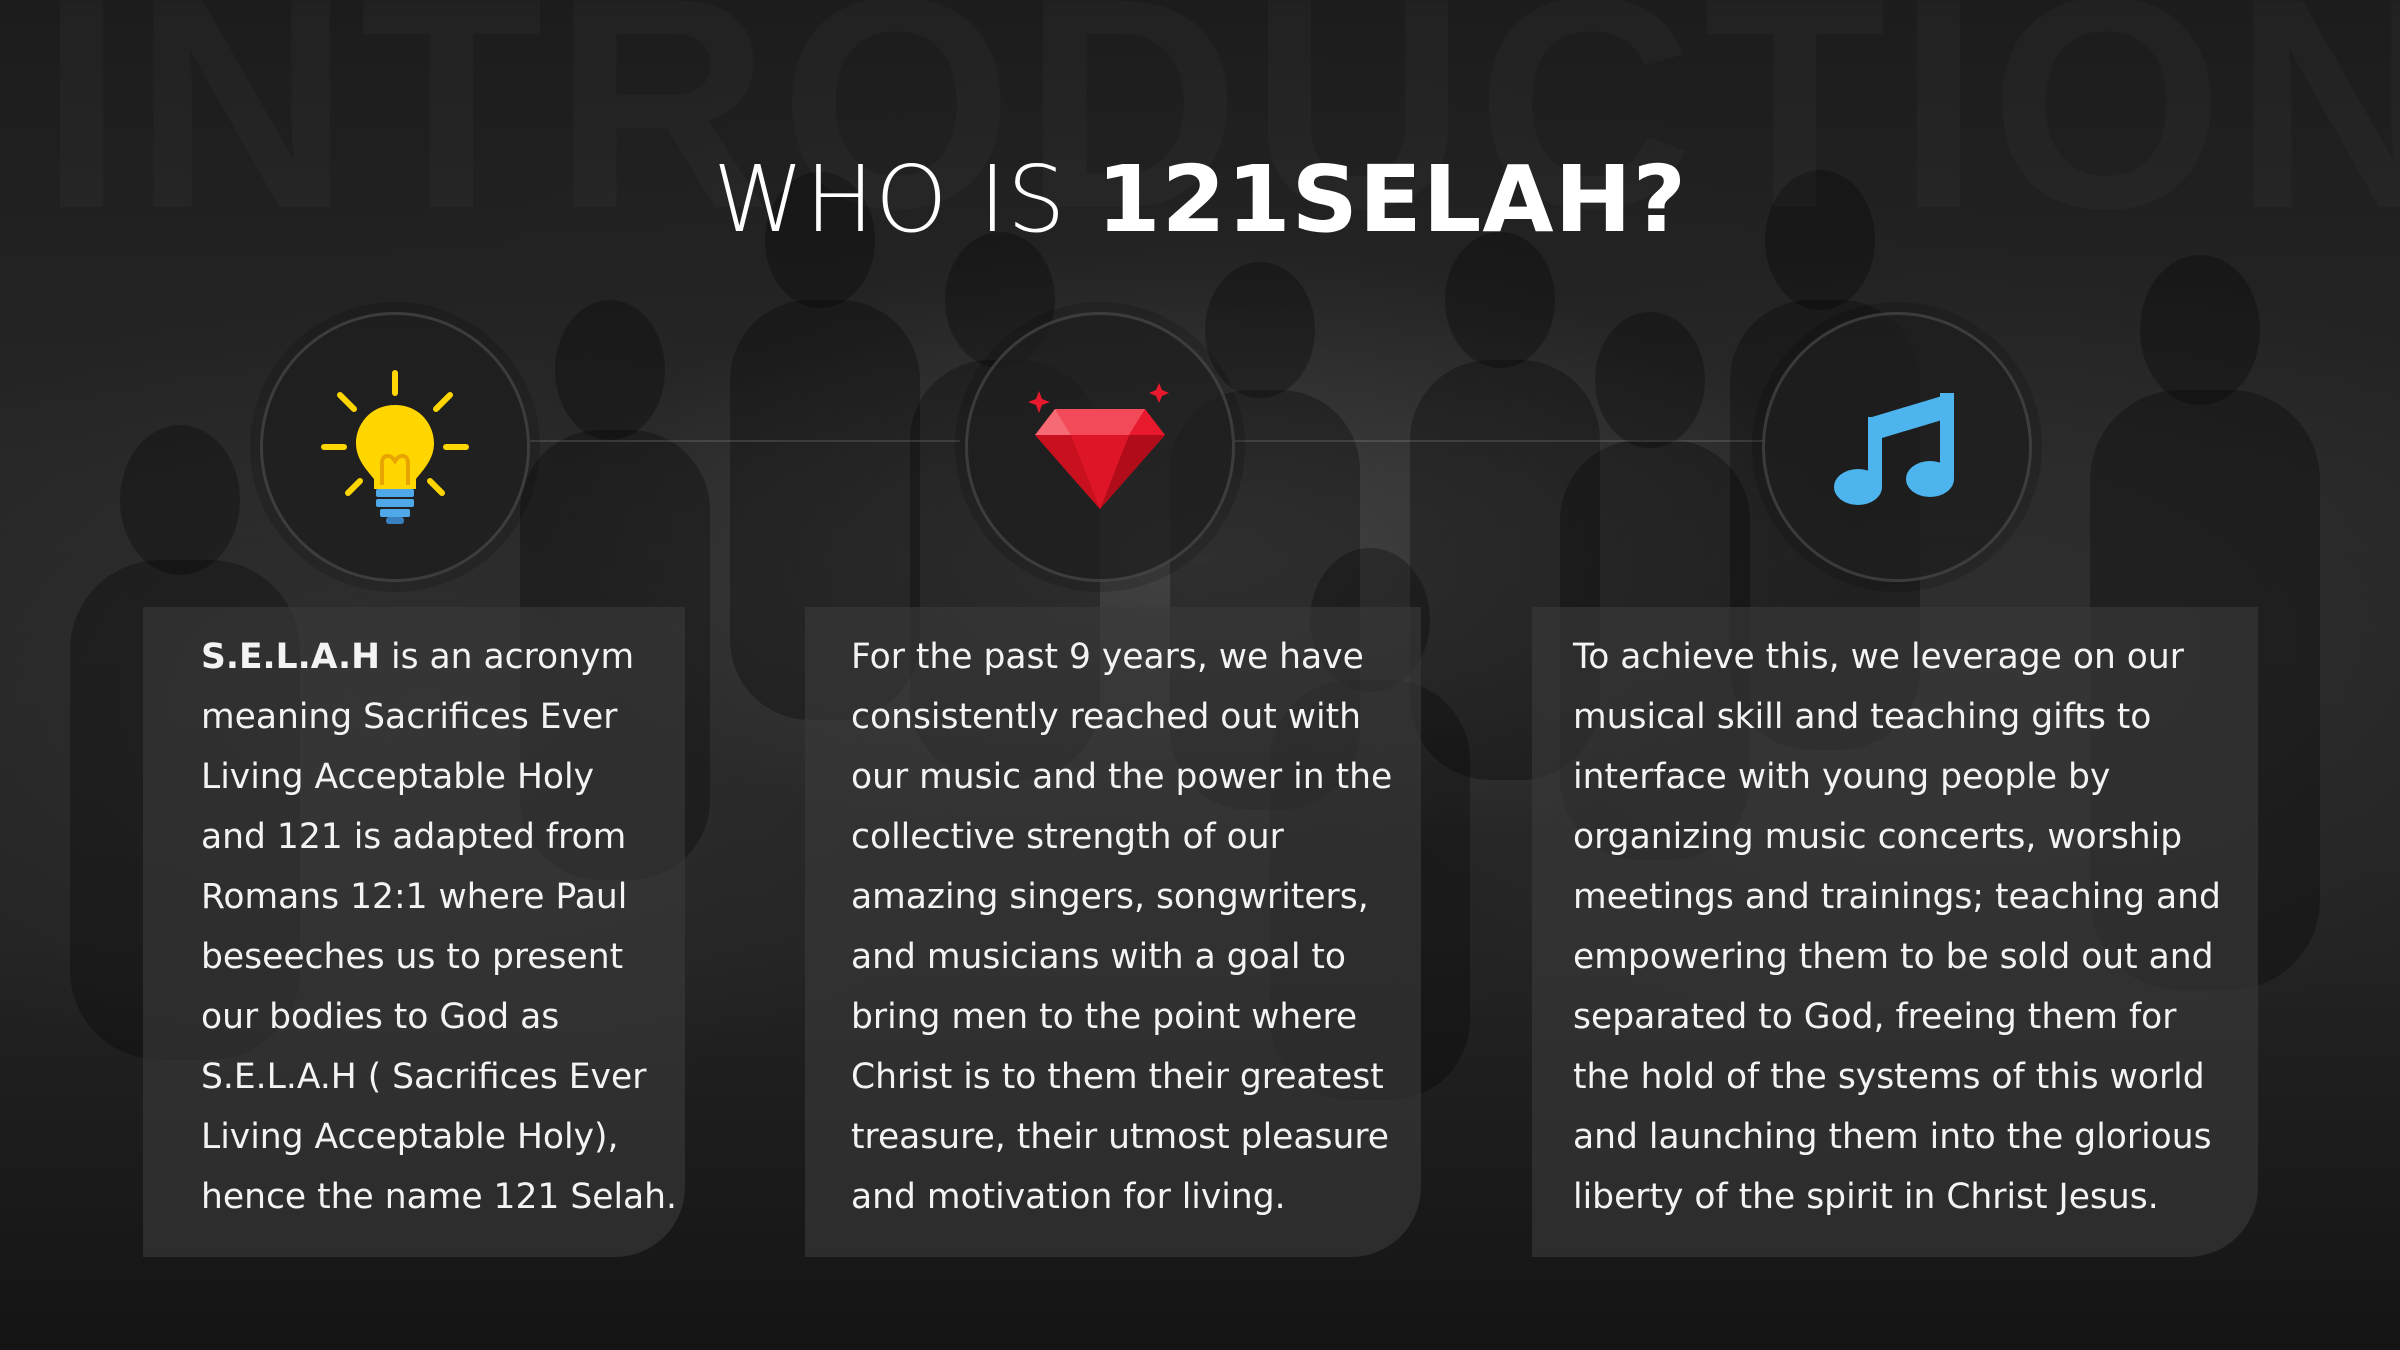 This screenshot has height=1350, width=2400. I want to click on title-light: WHO IS, so click(905, 199).